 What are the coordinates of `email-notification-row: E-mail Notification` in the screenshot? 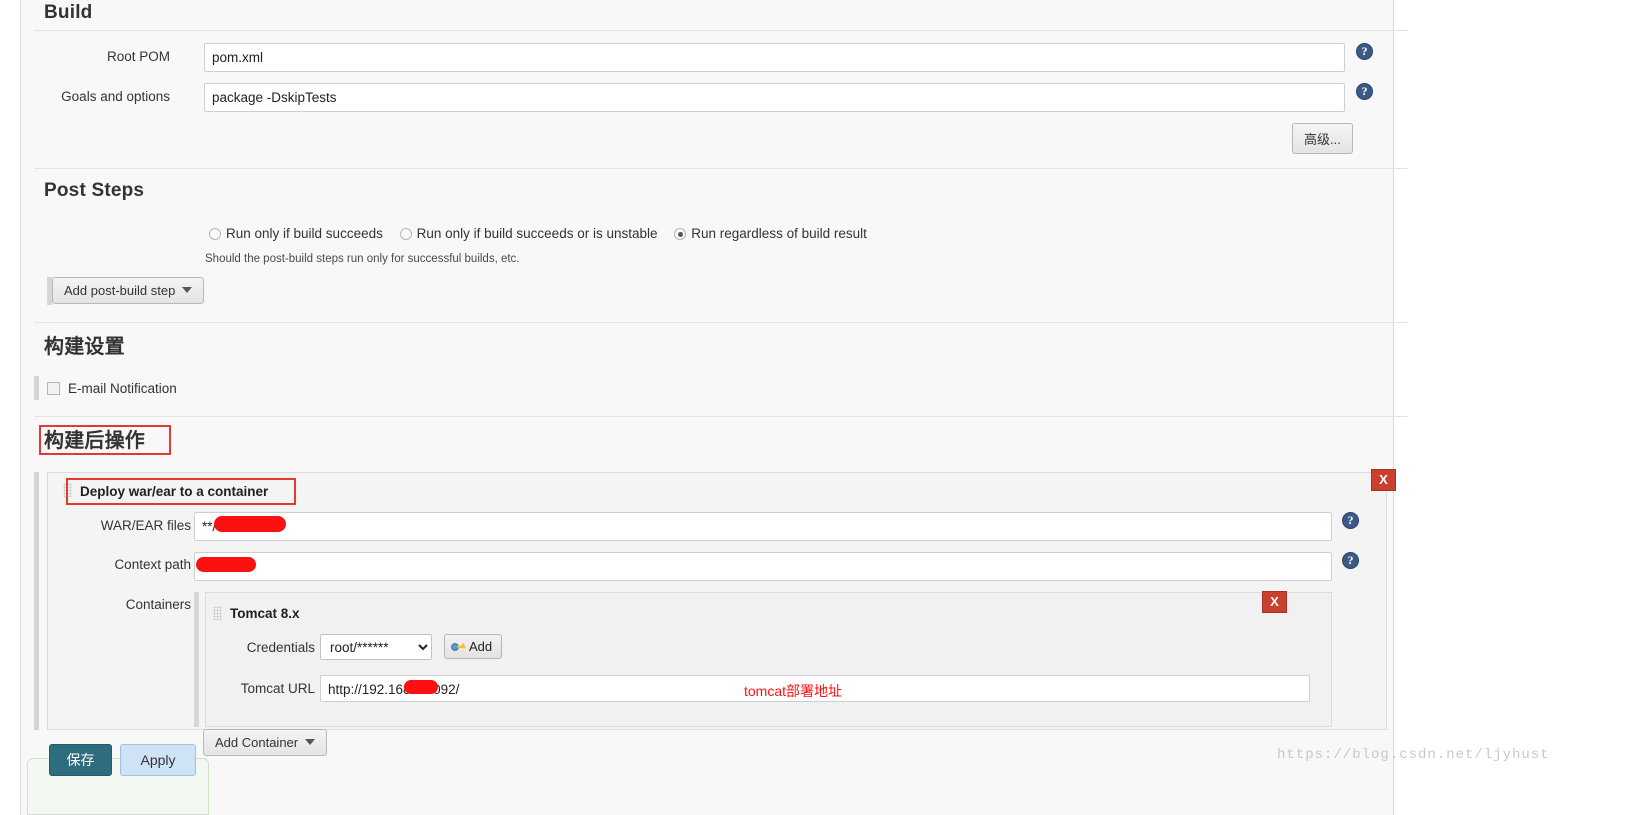 It's located at (112, 388).